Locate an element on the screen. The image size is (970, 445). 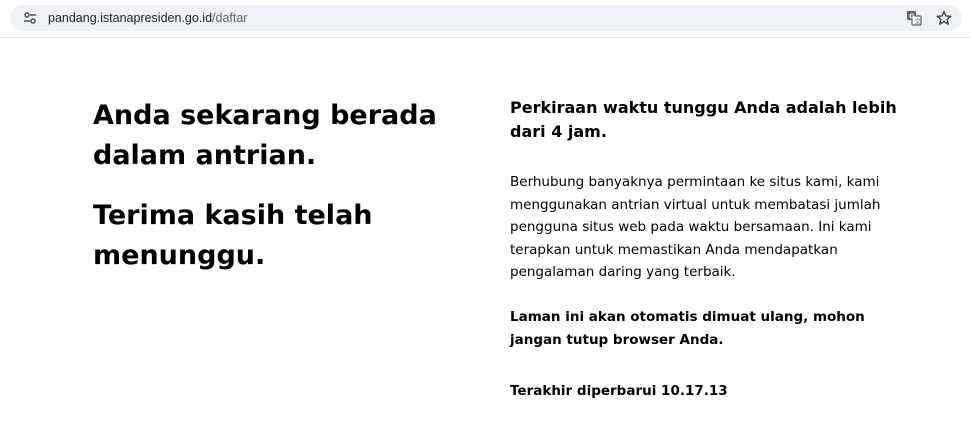
url-text: pandang.istanapresiden.go.id/daftar is located at coordinates (147, 18).